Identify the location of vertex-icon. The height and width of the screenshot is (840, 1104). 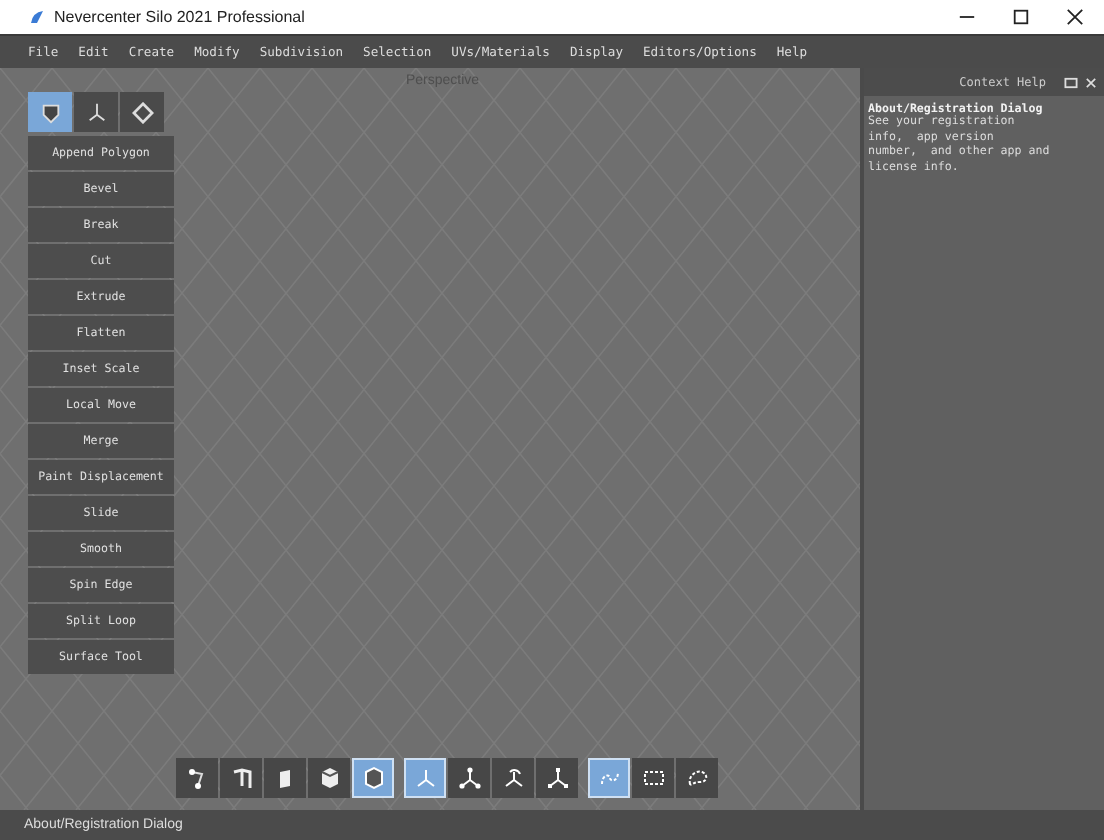
(197, 778).